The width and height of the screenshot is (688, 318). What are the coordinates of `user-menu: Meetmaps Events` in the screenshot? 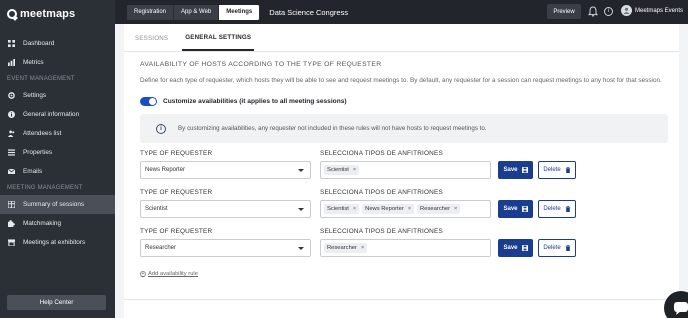 It's located at (652, 10).